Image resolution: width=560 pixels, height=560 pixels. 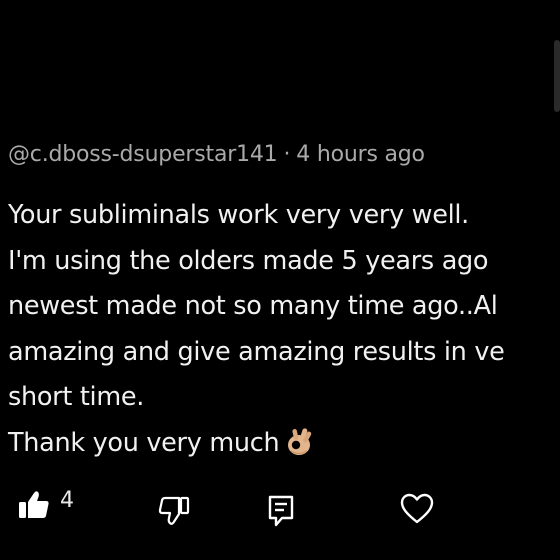 What do you see at coordinates (34, 505) in the screenshot?
I see `thumbs-up-icon` at bounding box center [34, 505].